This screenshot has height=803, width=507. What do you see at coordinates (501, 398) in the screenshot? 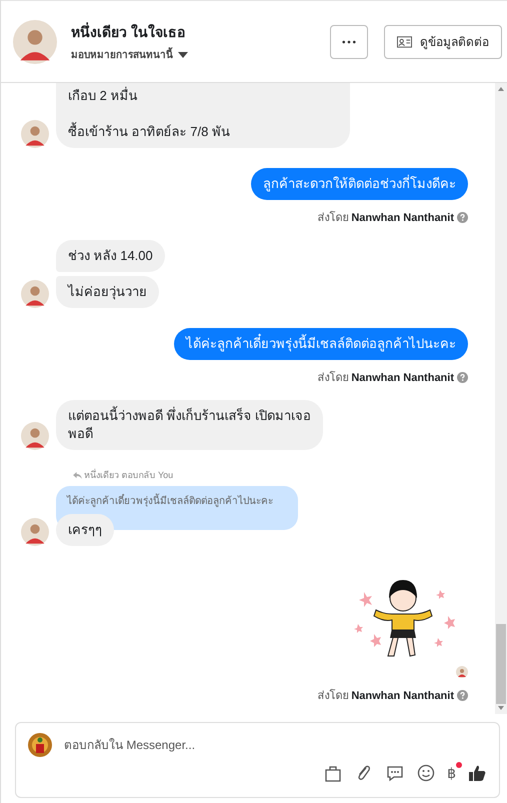
I see `scrollbar` at bounding box center [501, 398].